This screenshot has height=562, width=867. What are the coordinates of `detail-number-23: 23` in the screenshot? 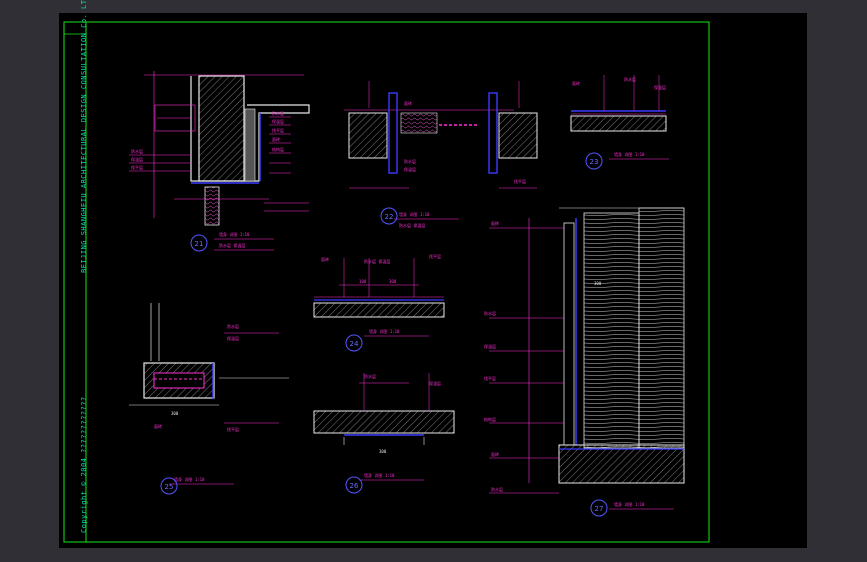 It's located at (594, 162).